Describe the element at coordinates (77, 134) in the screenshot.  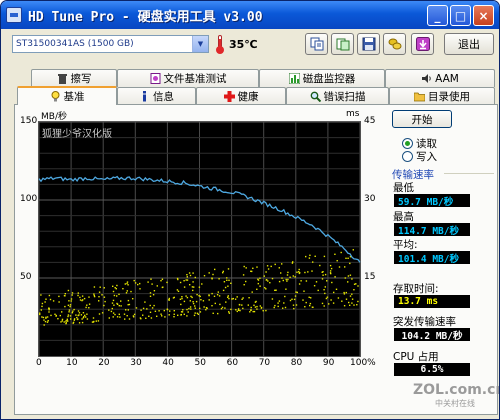
I see `chart-watermark: 狐狸少爷汉化版` at that location.